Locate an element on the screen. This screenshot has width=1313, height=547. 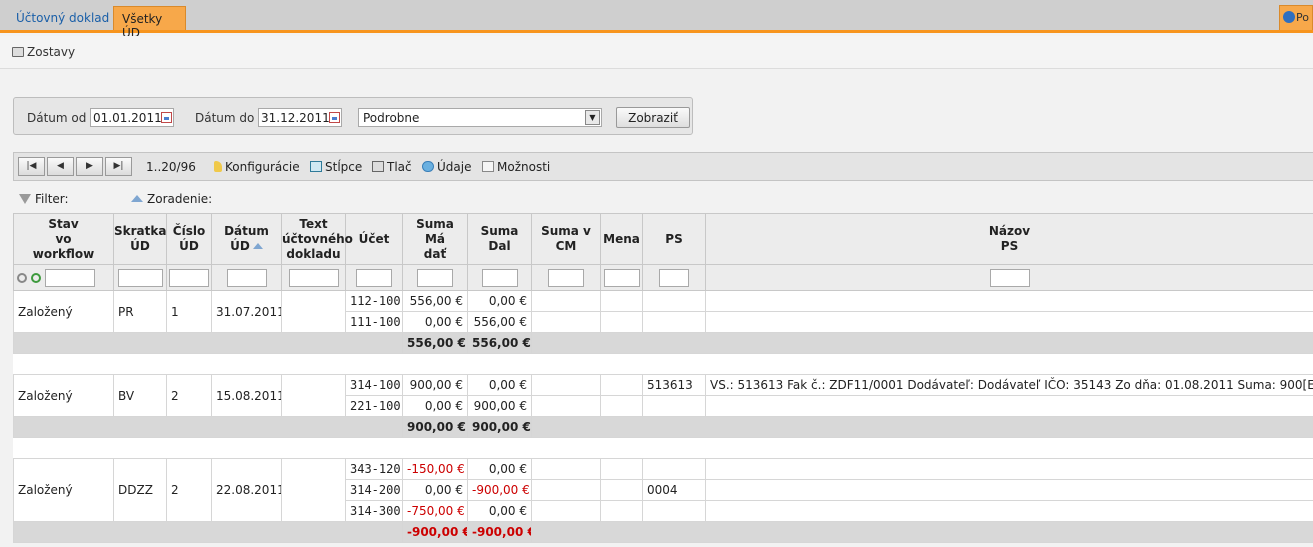
tab-bar: Účtovný doklad Všetky ÚD Po is located at coordinates (656, 20).